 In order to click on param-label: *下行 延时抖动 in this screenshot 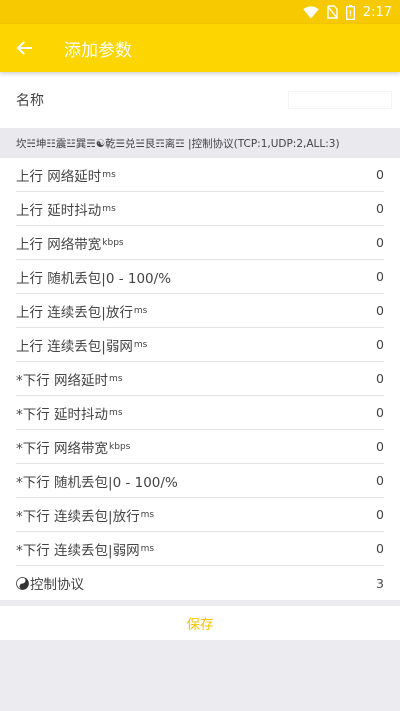, I will do `click(62, 414)`.